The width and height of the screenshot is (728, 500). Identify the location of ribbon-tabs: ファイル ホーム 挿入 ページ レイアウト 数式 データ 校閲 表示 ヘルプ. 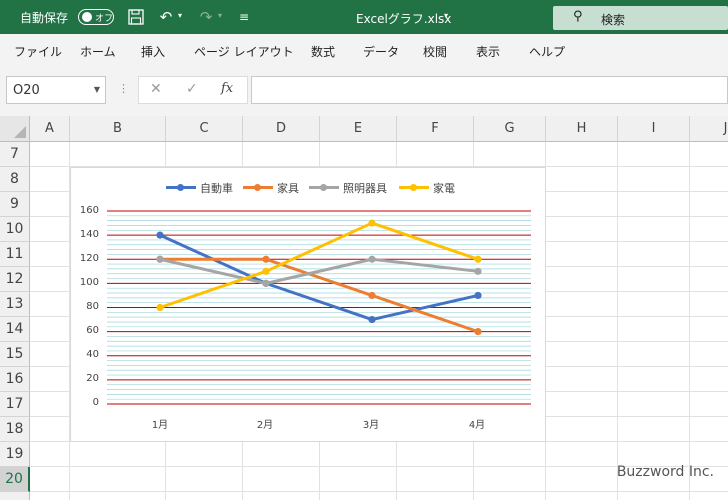
(364, 50).